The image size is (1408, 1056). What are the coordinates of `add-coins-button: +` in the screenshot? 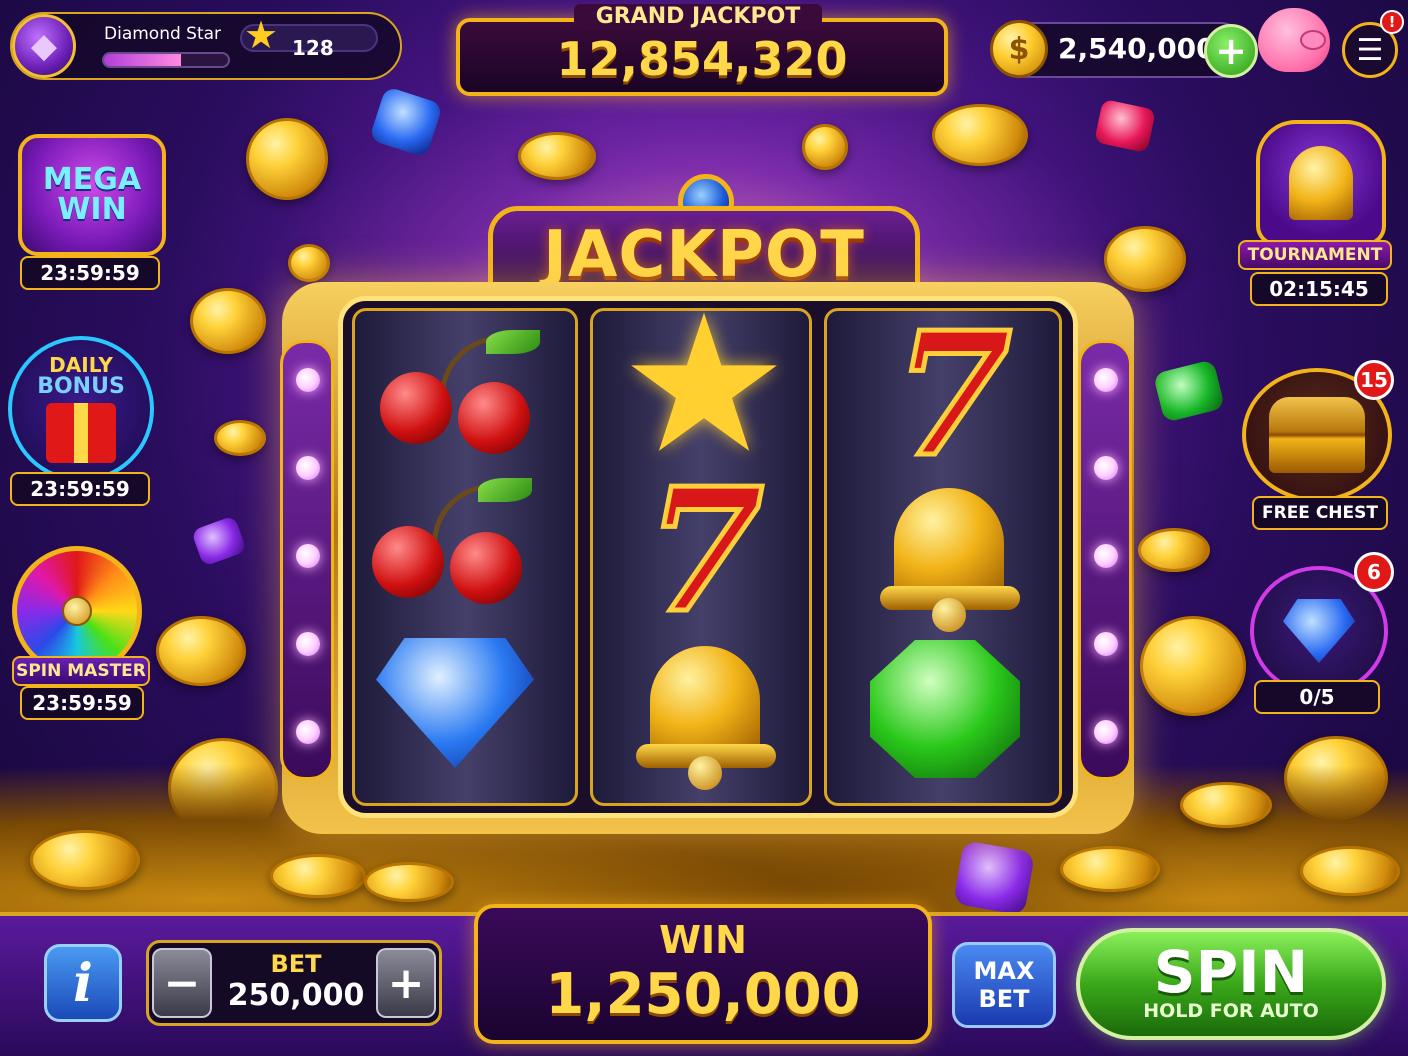 It's located at (1231, 51).